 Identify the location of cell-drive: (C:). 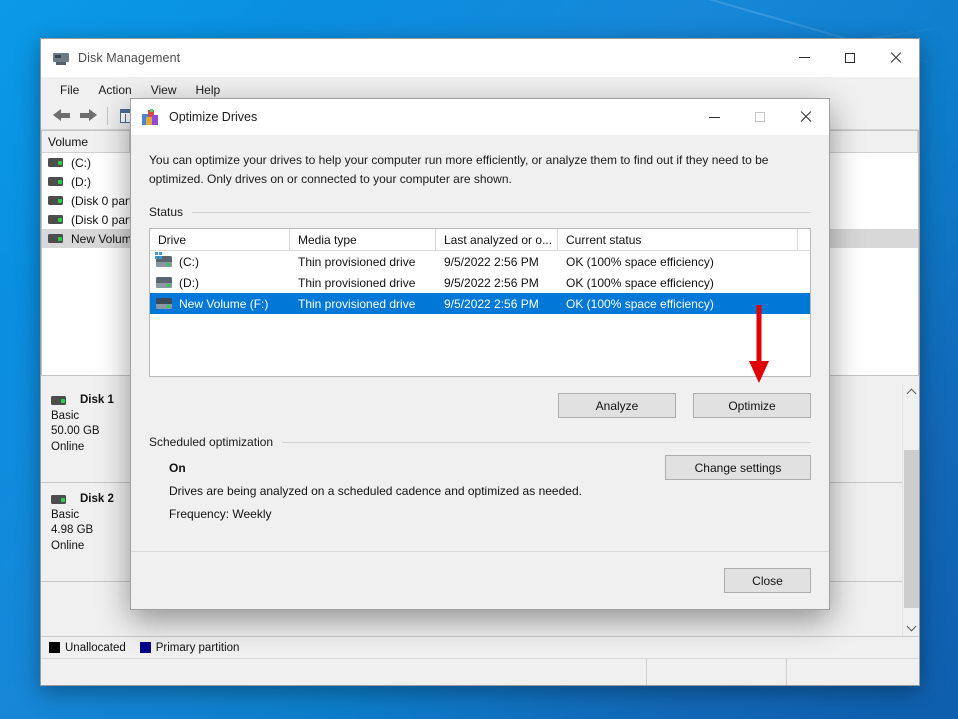
(220, 261).